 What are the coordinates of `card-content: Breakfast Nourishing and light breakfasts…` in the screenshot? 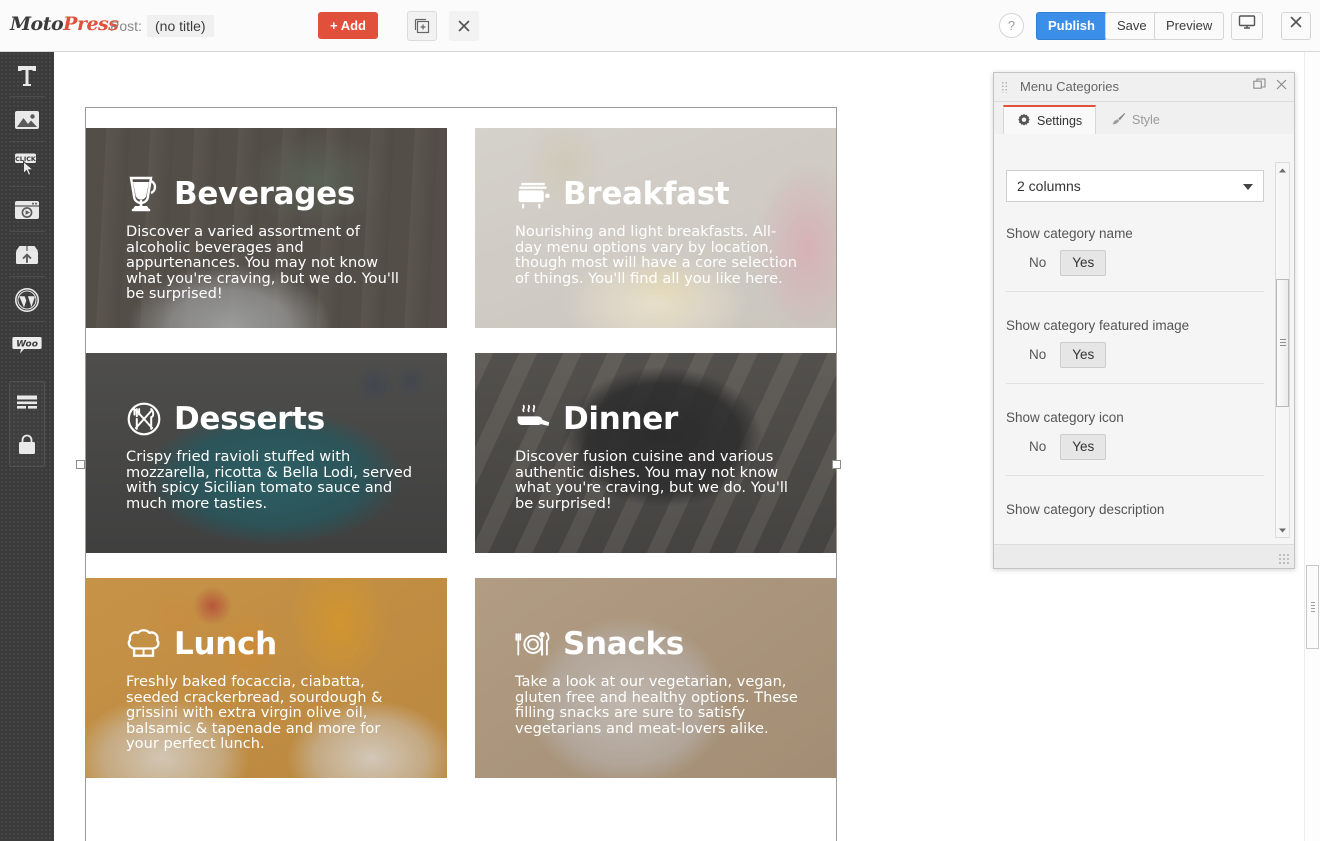 It's located at (664, 230).